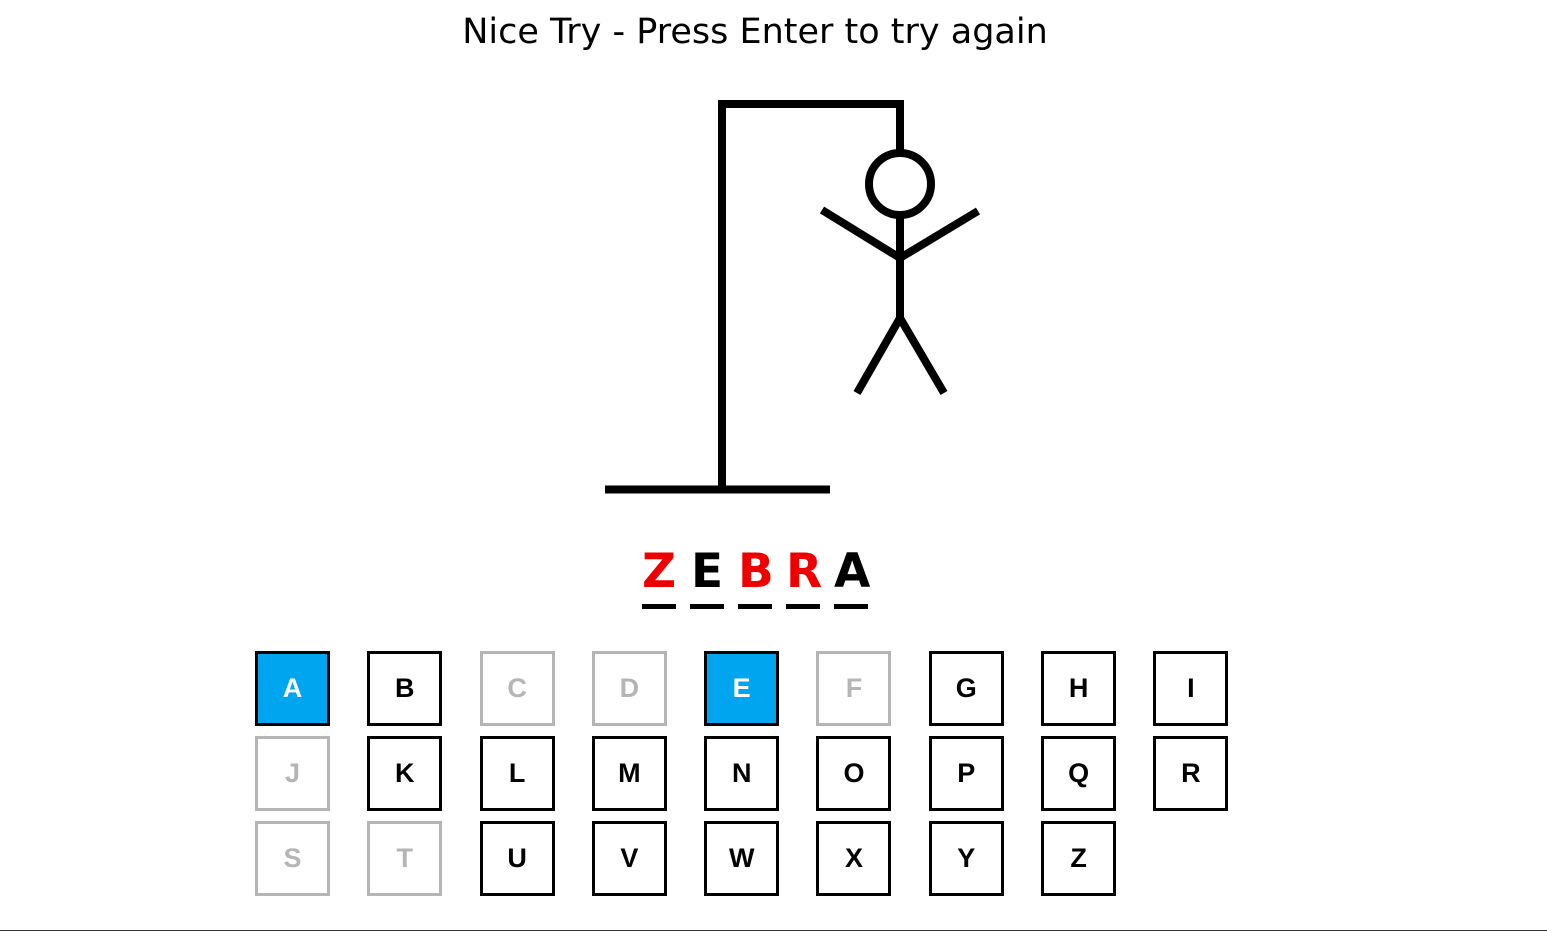  What do you see at coordinates (405, 773) in the screenshot?
I see `key-k: K` at bounding box center [405, 773].